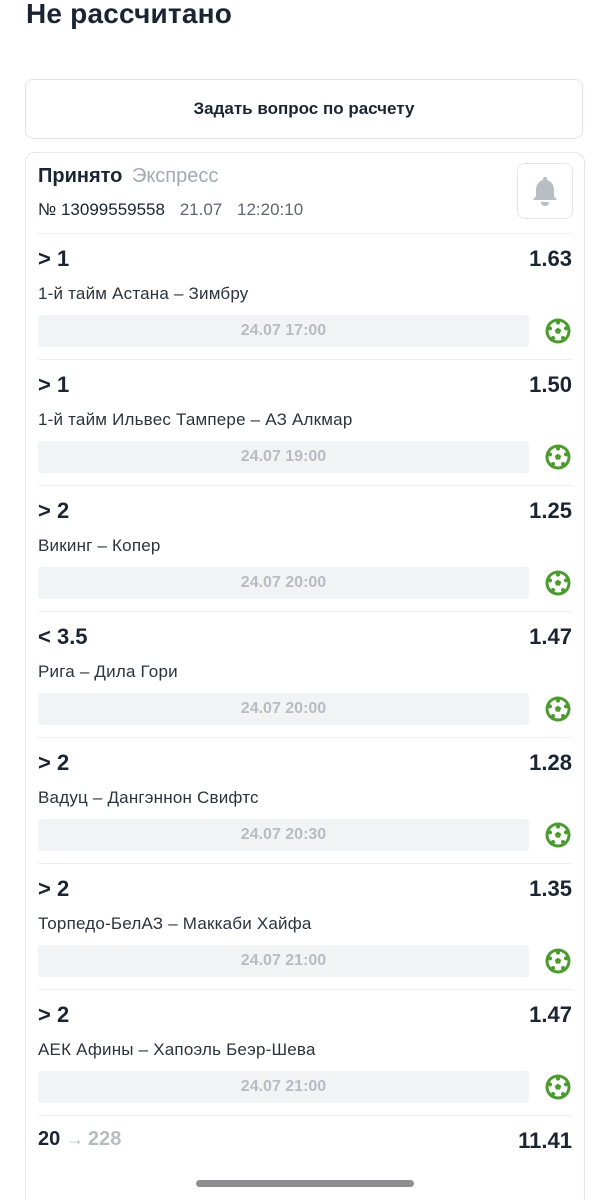  What do you see at coordinates (170, 210) in the screenshot?
I see `bet-meta: № 13099559558 21.07 12:20:10` at bounding box center [170, 210].